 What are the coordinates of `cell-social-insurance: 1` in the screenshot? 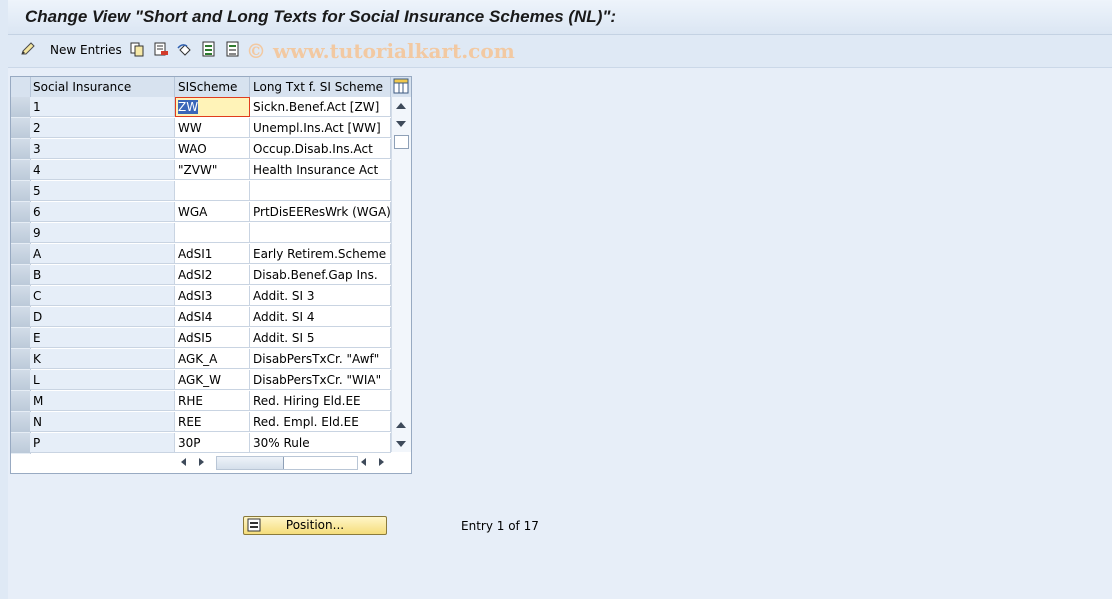 It's located at (102, 107).